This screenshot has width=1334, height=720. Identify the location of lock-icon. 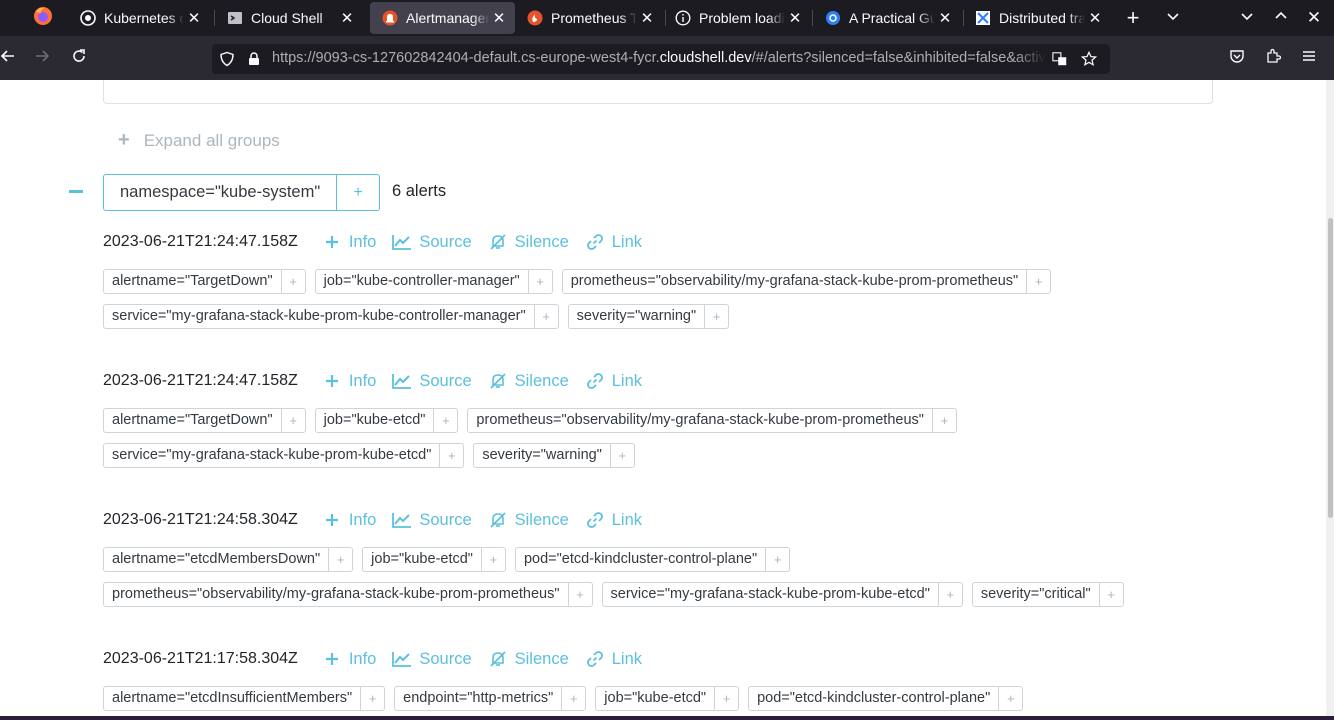
(254, 59).